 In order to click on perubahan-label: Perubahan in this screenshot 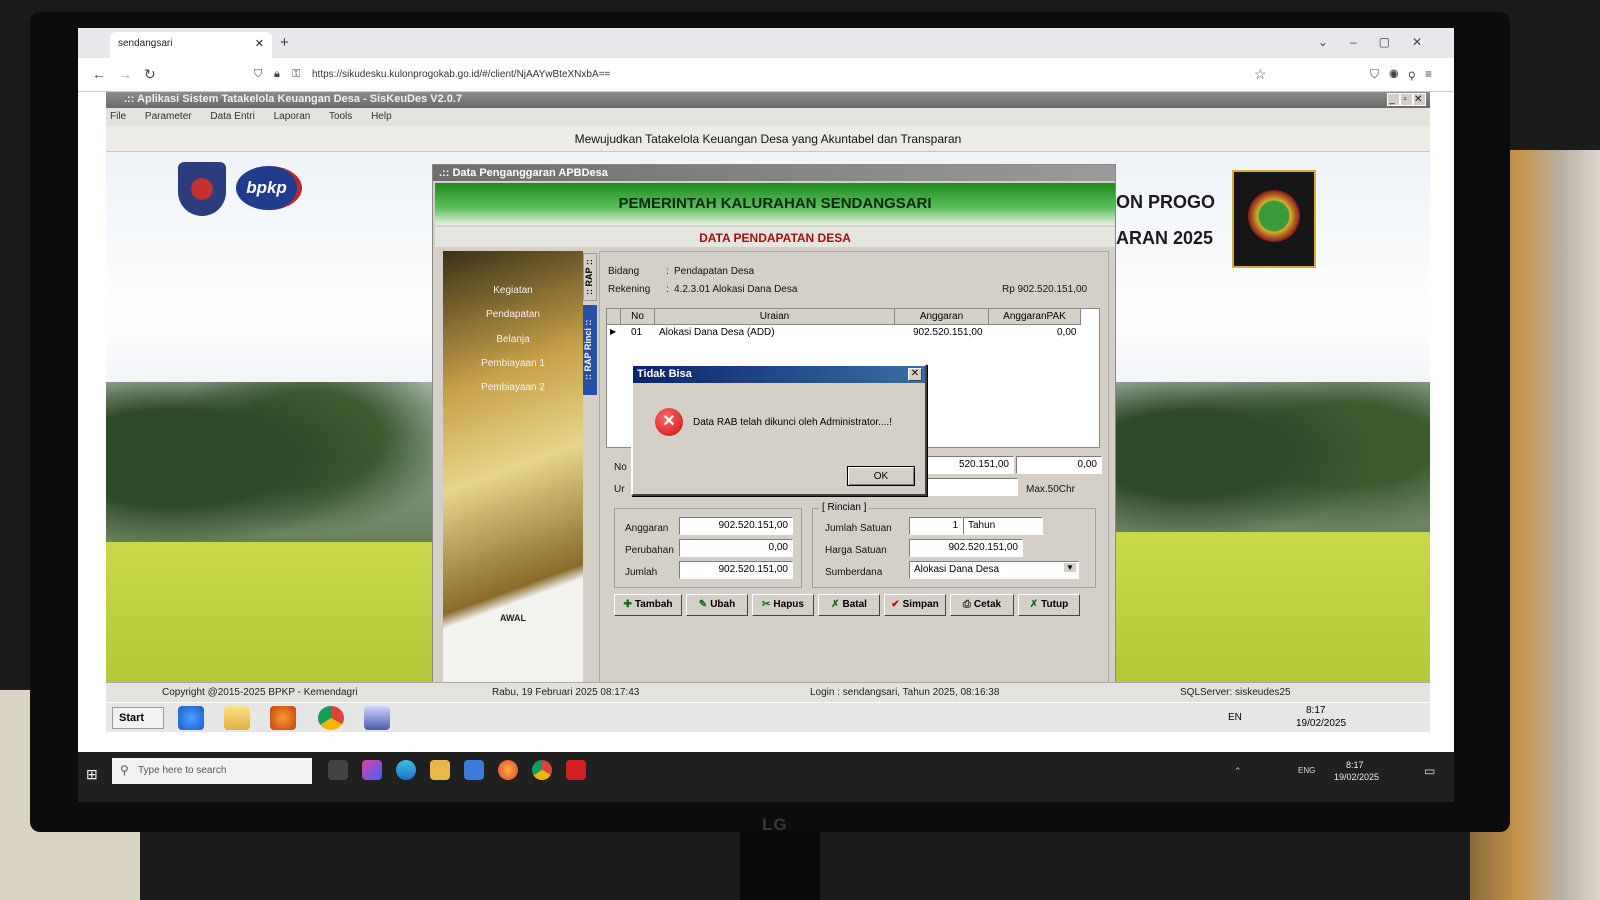, I will do `click(649, 550)`.